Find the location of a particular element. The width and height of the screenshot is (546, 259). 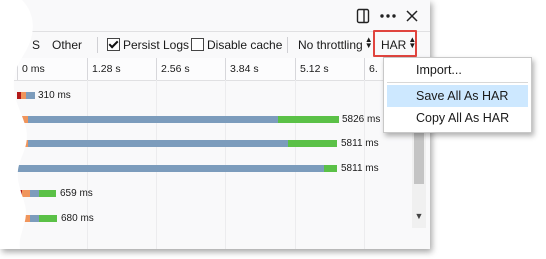

request-duration-label: 680 ms is located at coordinates (77, 218).